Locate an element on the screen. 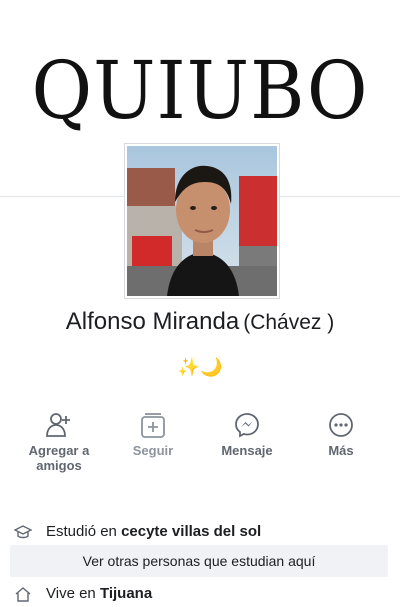 The width and height of the screenshot is (400, 607). more-button: Más is located at coordinates (341, 431).